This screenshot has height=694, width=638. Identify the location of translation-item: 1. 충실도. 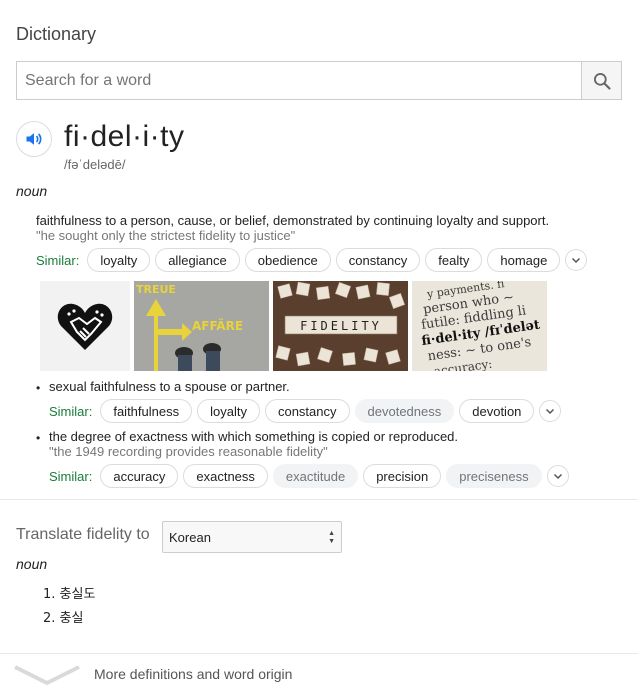
(69, 594).